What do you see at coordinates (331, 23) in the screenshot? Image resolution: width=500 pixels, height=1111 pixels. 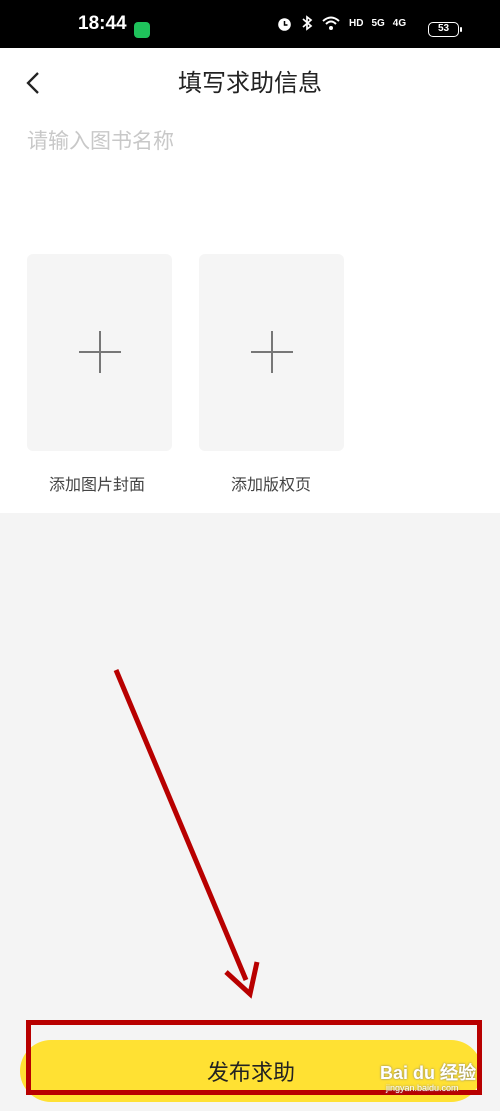 I see `wifi-icon` at bounding box center [331, 23].